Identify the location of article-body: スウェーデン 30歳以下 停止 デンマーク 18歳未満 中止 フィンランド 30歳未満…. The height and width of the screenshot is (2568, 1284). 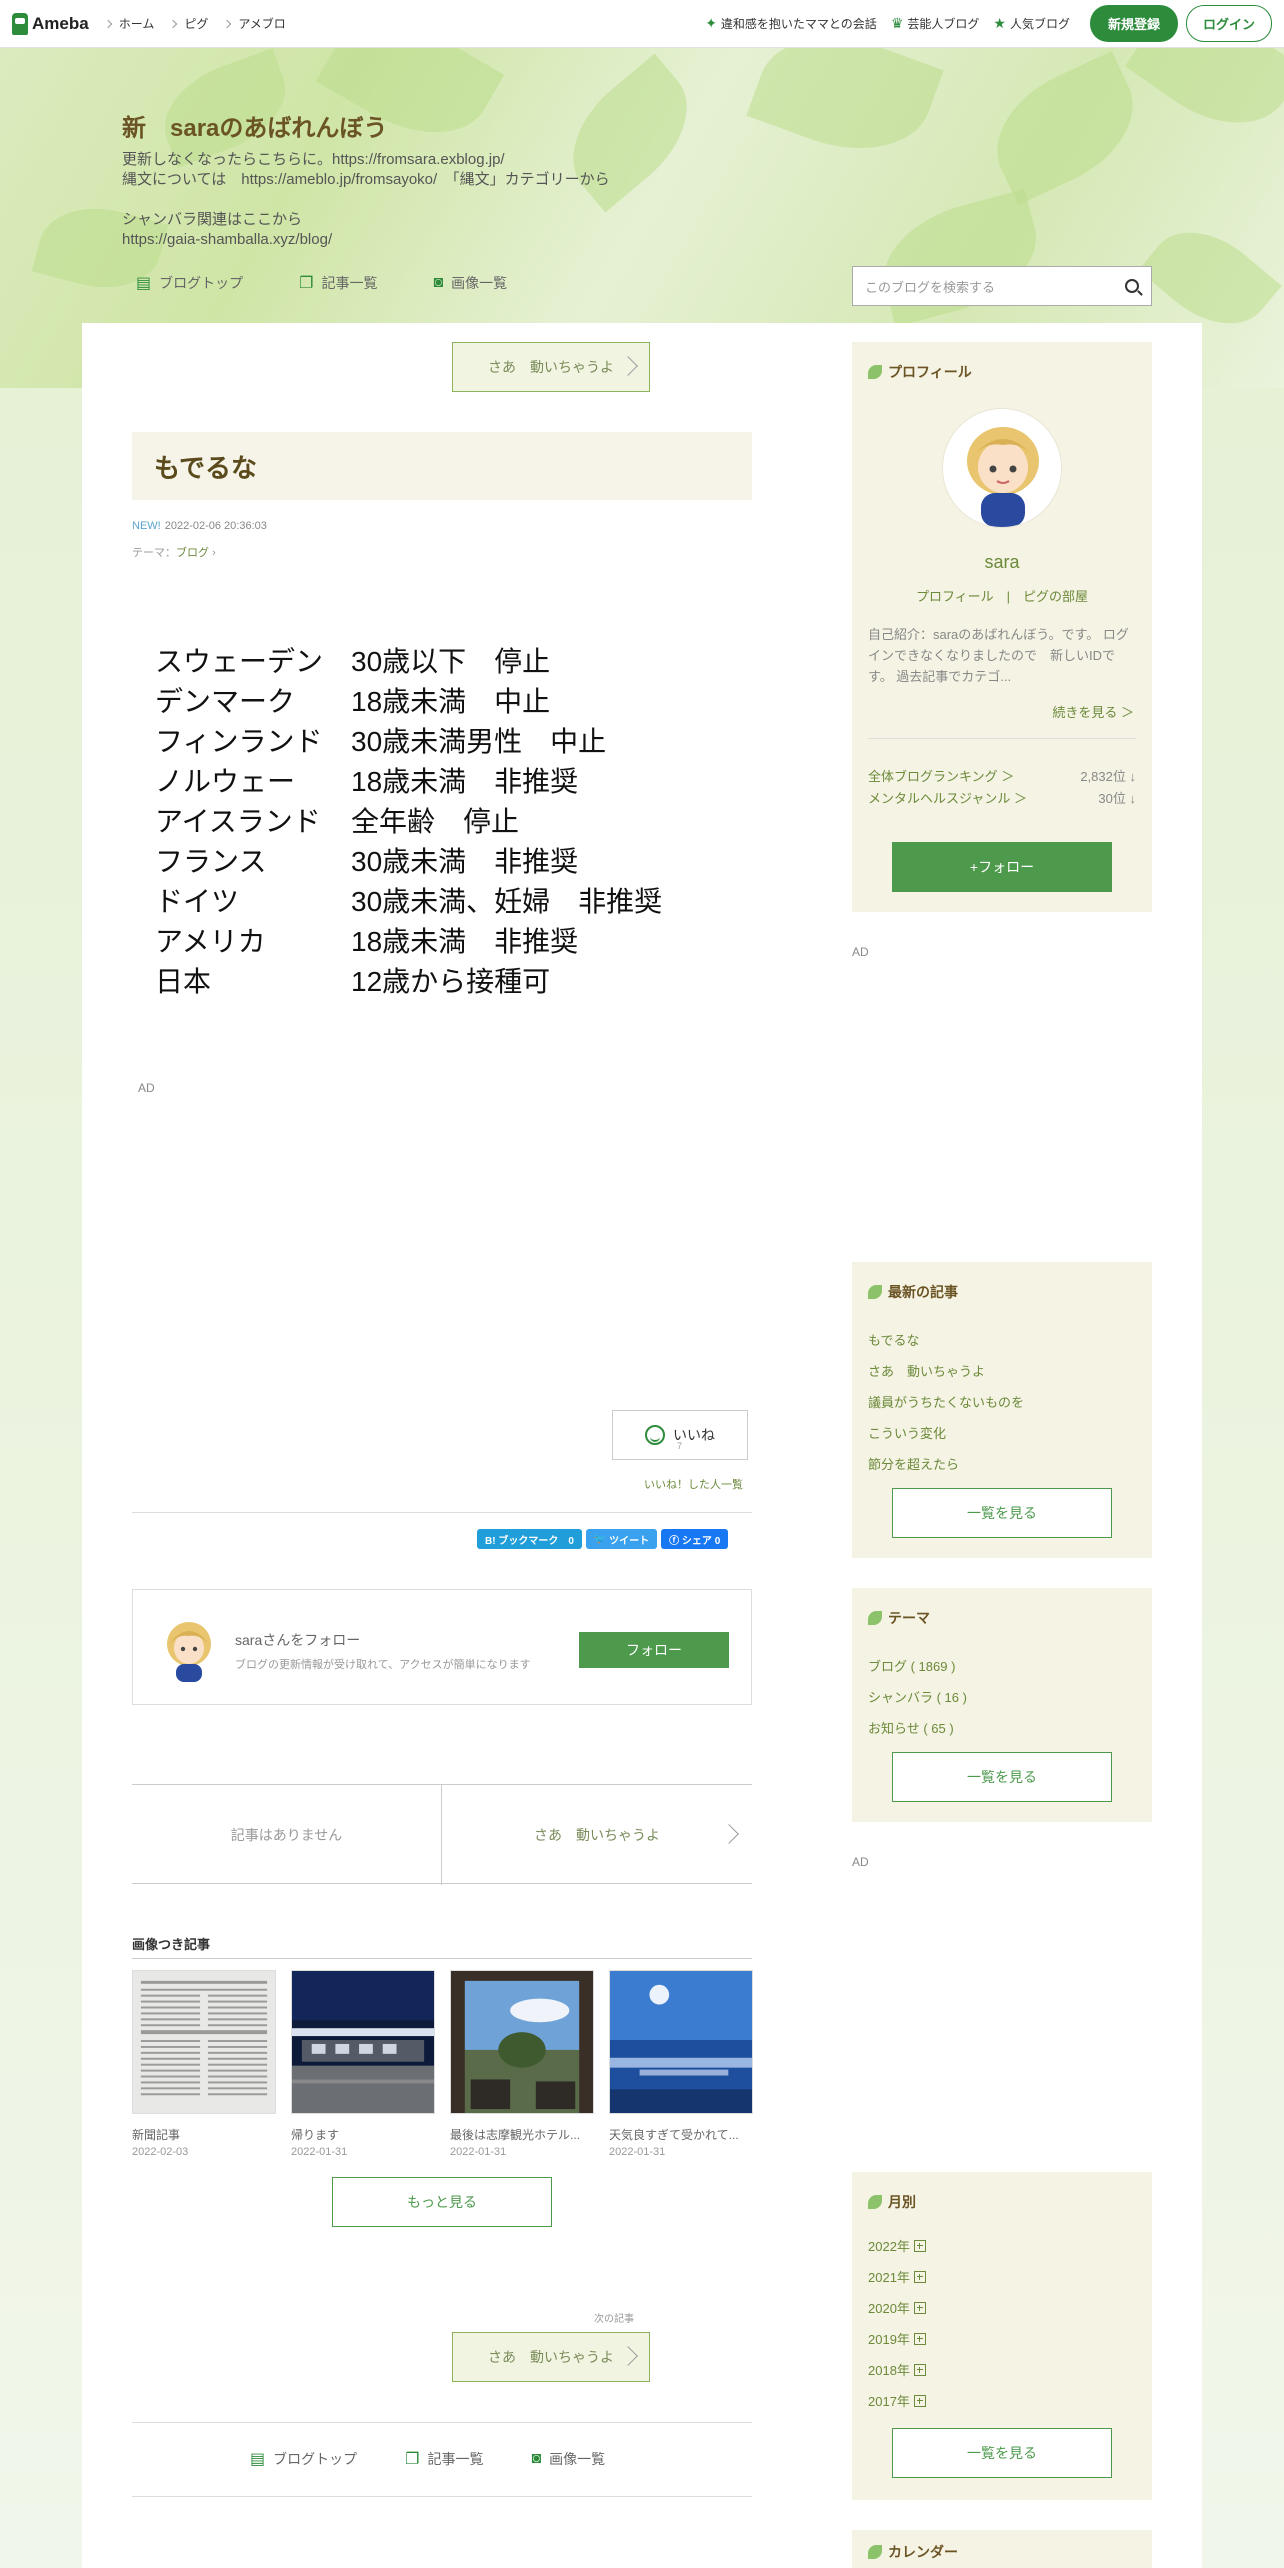
(408, 822).